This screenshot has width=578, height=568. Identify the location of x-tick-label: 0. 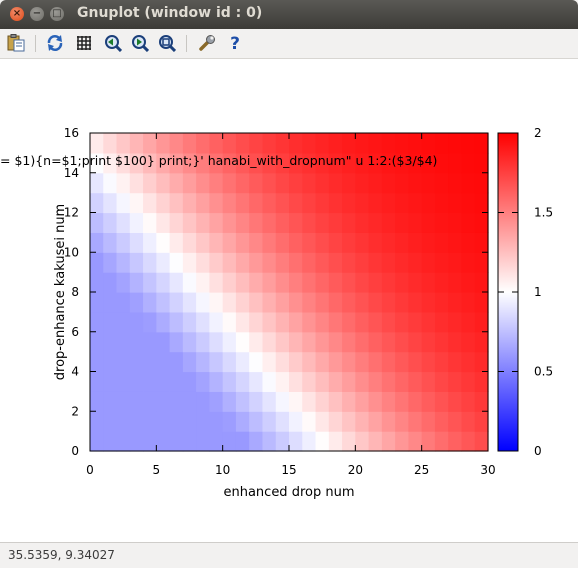
(90, 470).